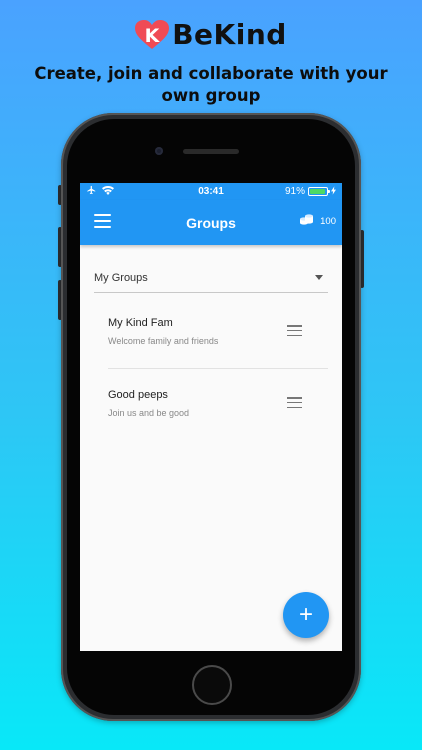 This screenshot has width=422, height=750. I want to click on group-list-item: Good peeps Join us and be good, so click(211, 413).